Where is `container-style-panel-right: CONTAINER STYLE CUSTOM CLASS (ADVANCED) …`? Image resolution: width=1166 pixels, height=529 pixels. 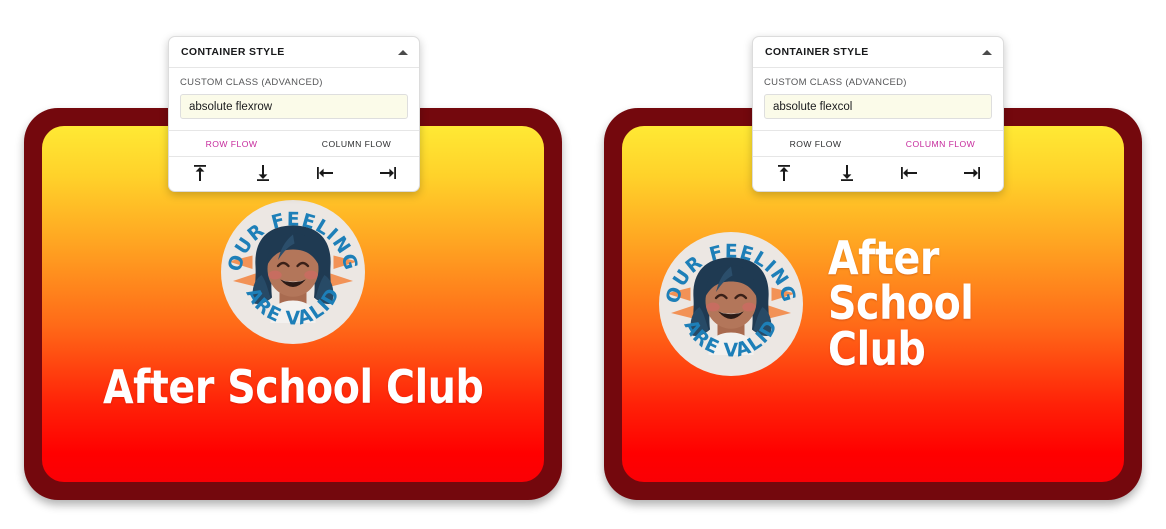 container-style-panel-right: CONTAINER STYLE CUSTOM CLASS (ADVANCED) … is located at coordinates (878, 114).